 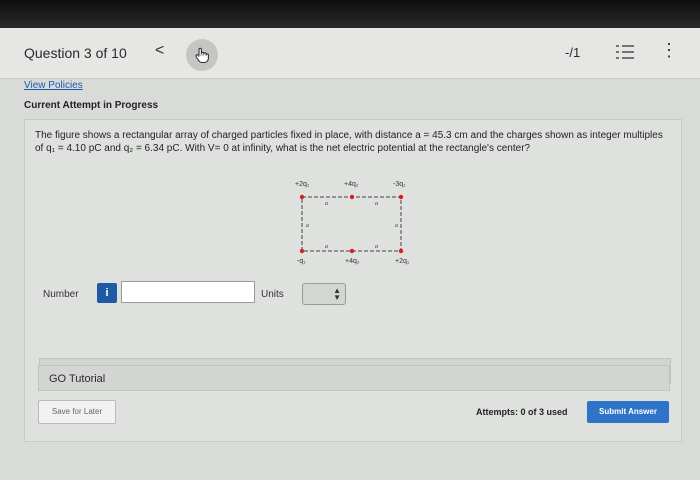 I want to click on label-bottom-mid: +4q₂, so click(x=352, y=261).